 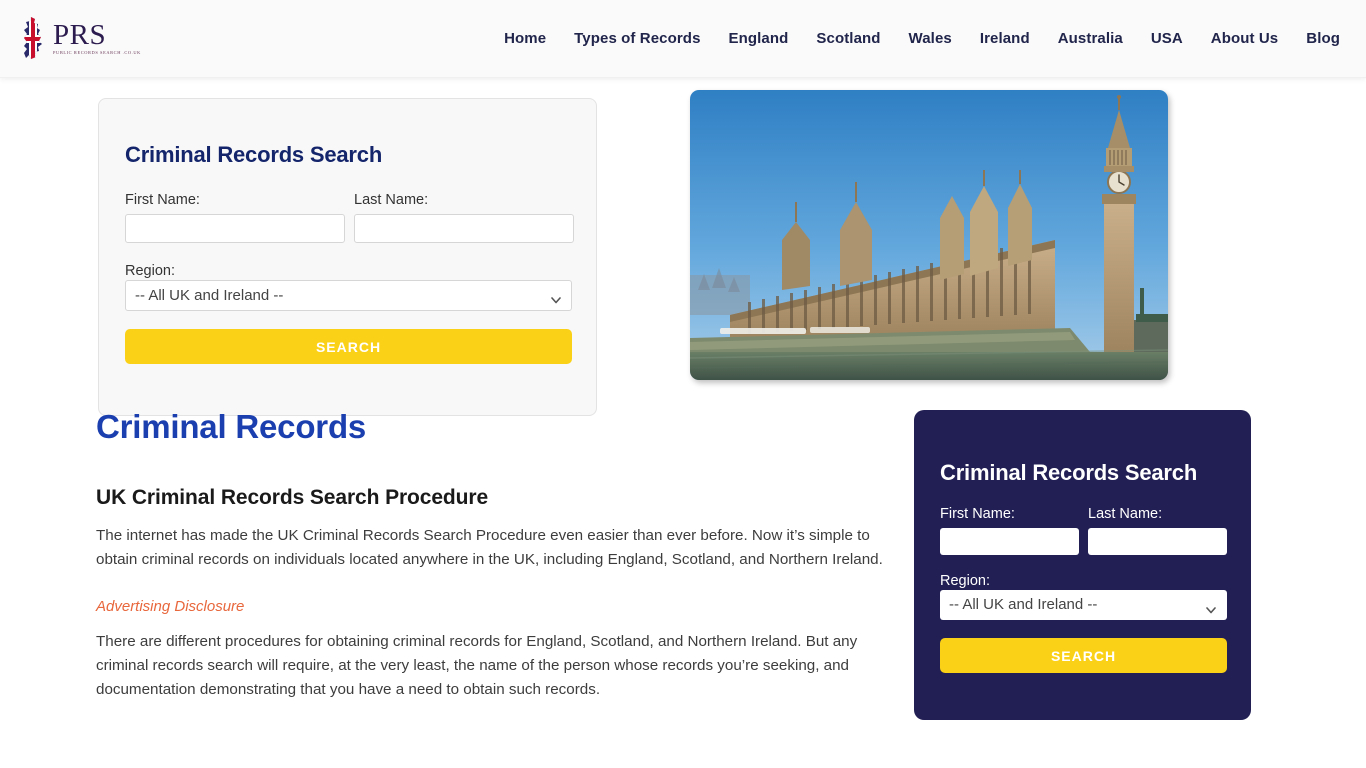 I want to click on nav-item-scotland: Scotland, so click(x=848, y=38).